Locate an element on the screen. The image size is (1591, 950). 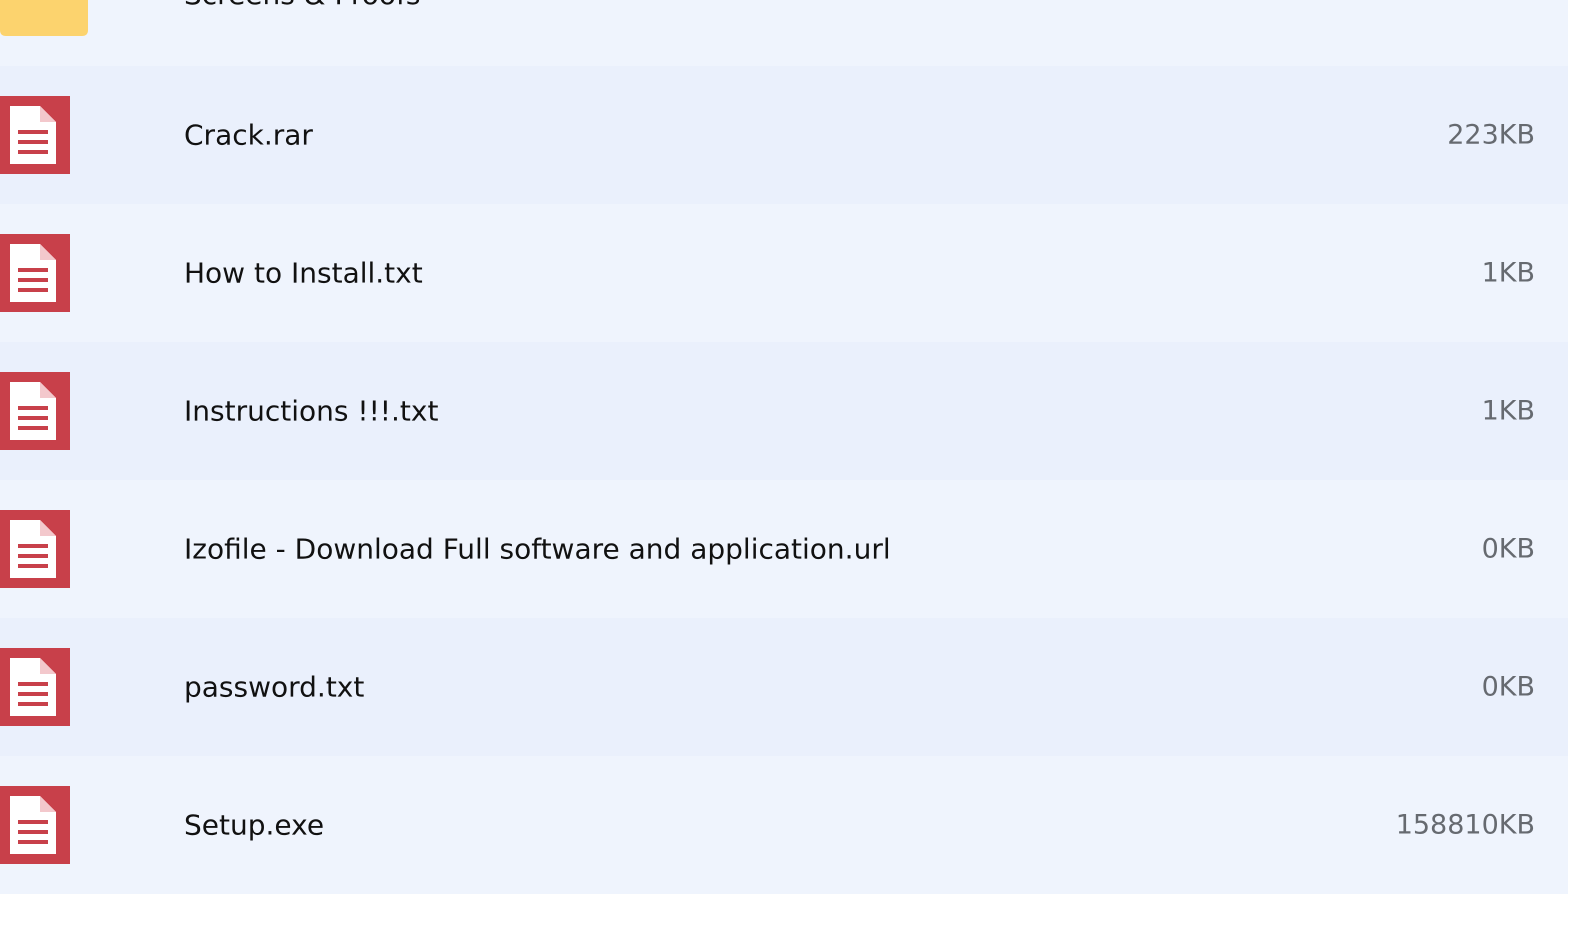
file-size: 158810KB is located at coordinates (1465, 825).